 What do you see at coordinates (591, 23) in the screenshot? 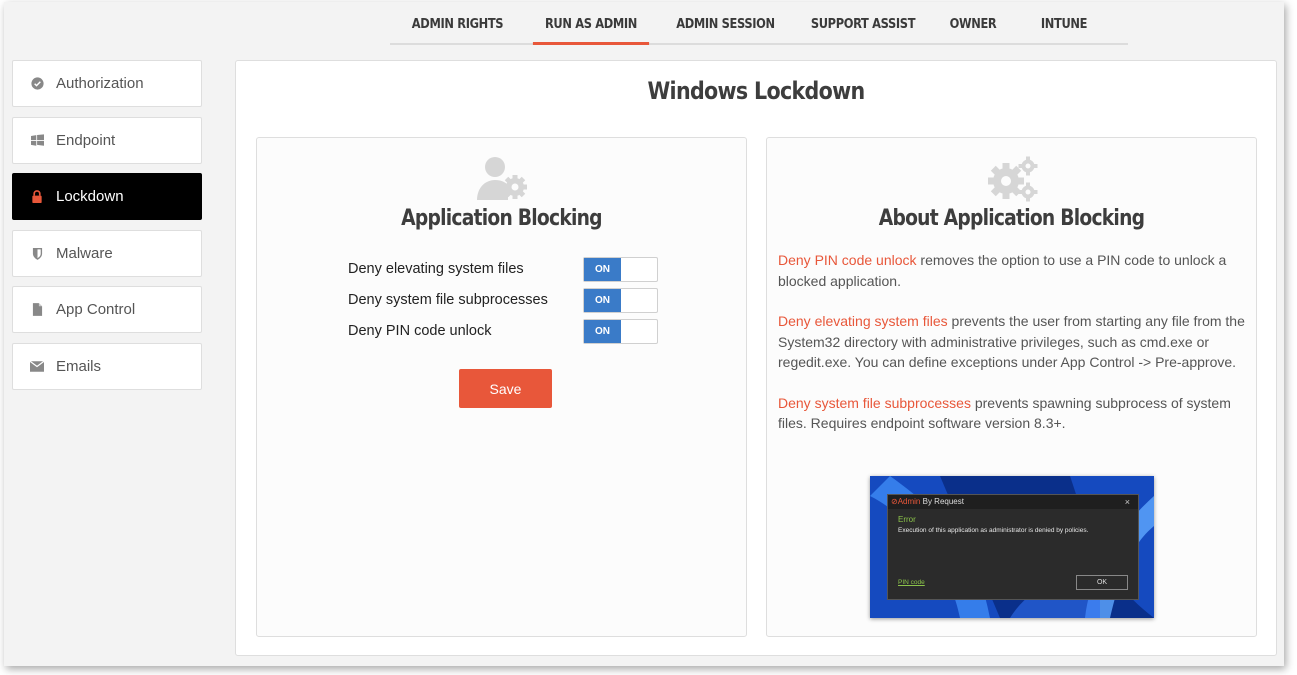
I see `tab-run-as-admin: RUN AS ADMIN` at bounding box center [591, 23].